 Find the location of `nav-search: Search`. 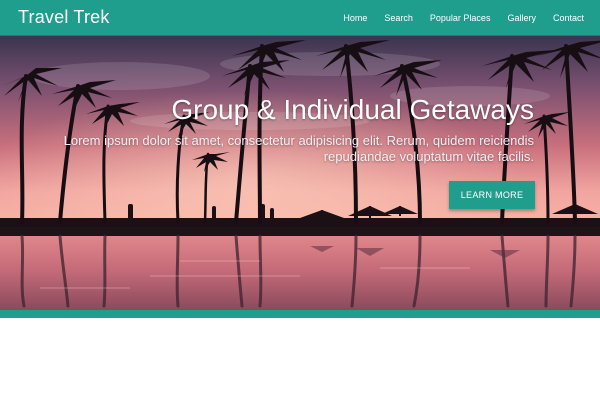

nav-search: Search is located at coordinates (398, 18).